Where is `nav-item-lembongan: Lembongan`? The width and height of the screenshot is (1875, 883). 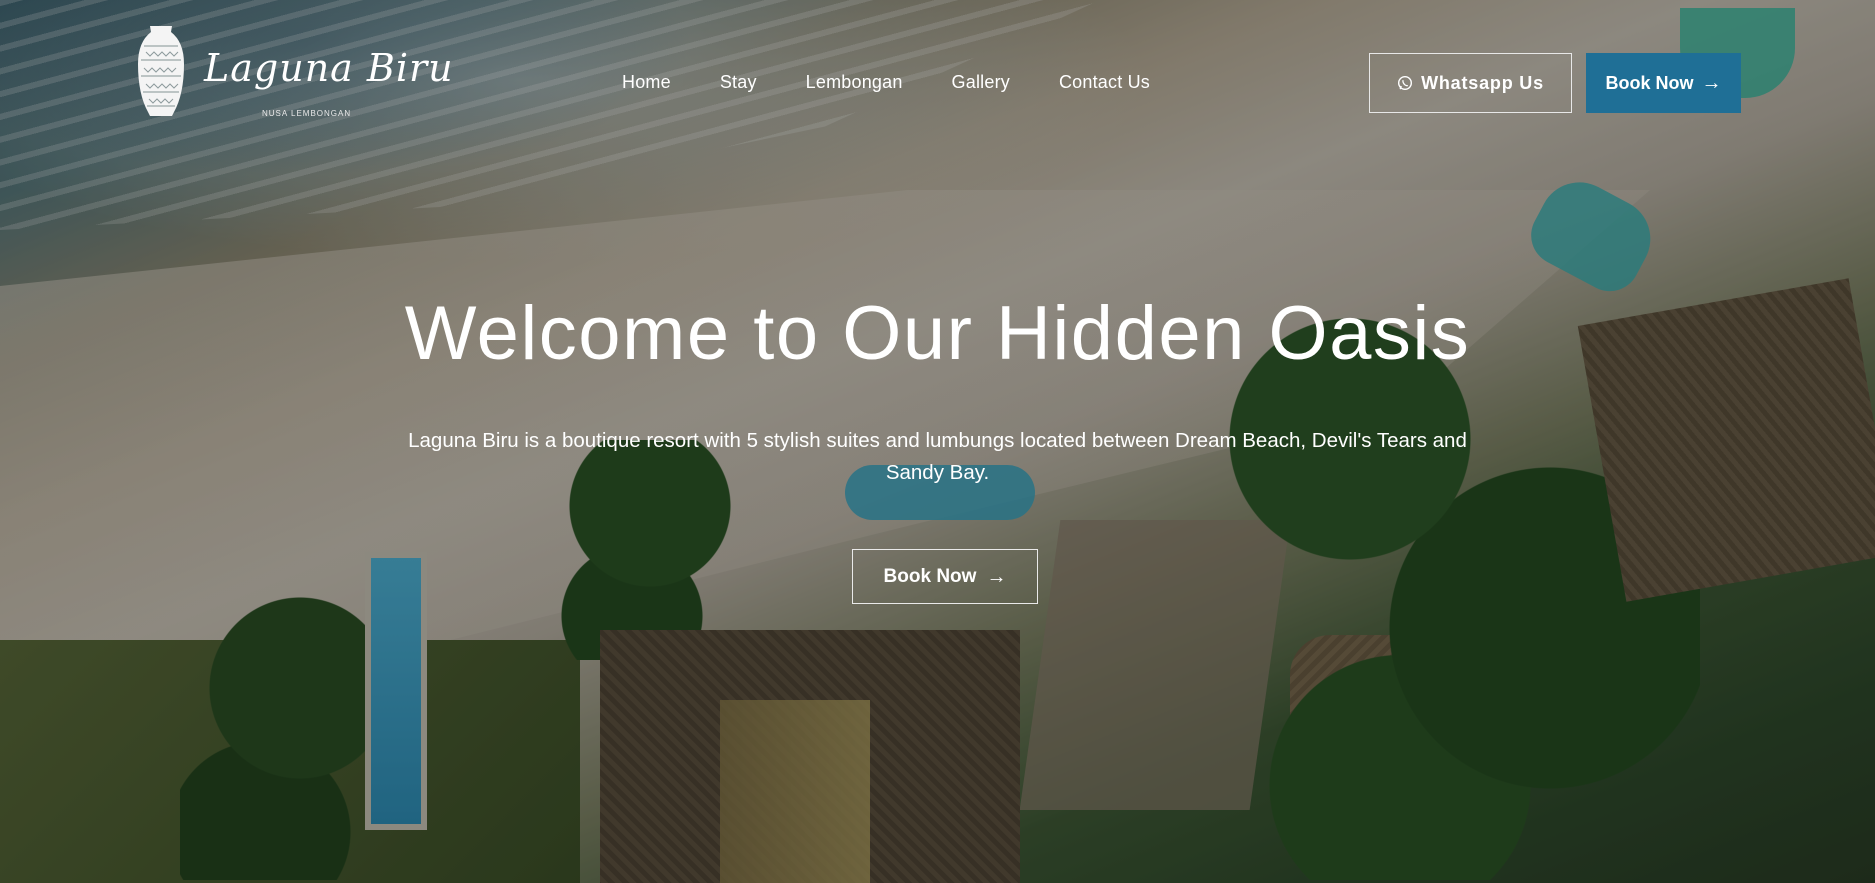
nav-item-lembongan: Lembongan is located at coordinates (854, 82).